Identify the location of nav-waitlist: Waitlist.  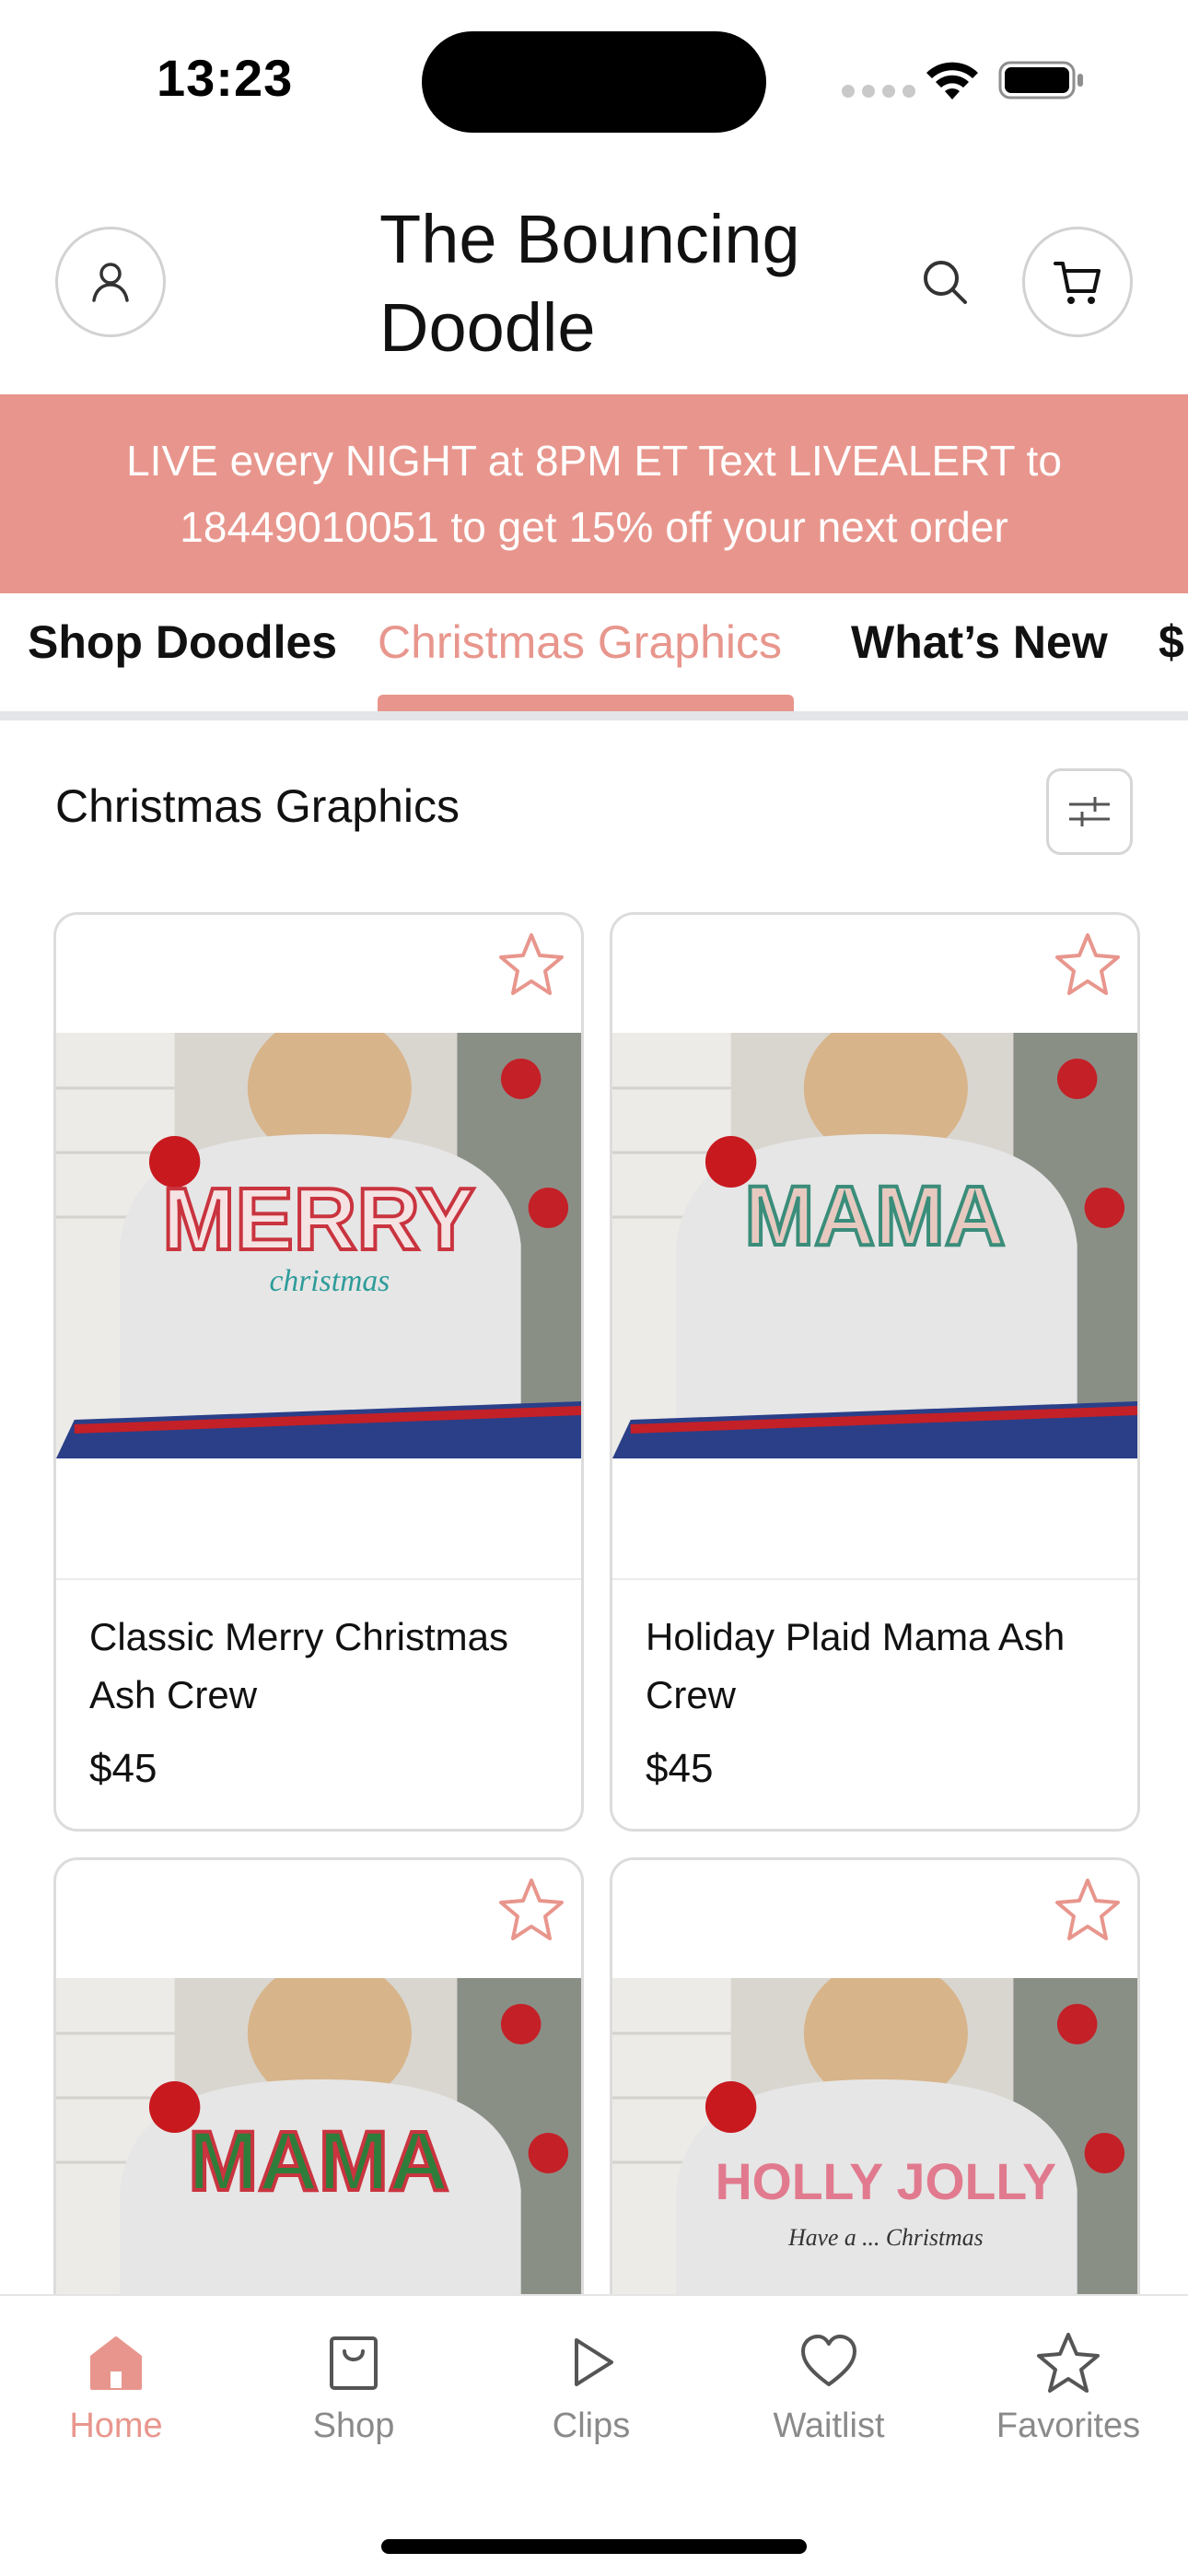
(829, 2387).